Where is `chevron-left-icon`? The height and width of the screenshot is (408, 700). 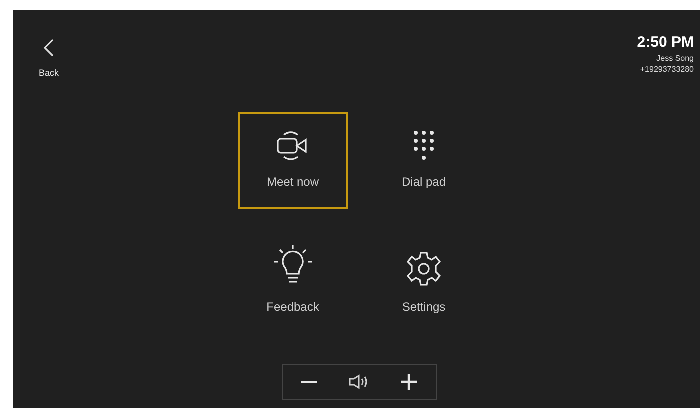 chevron-left-icon is located at coordinates (49, 48).